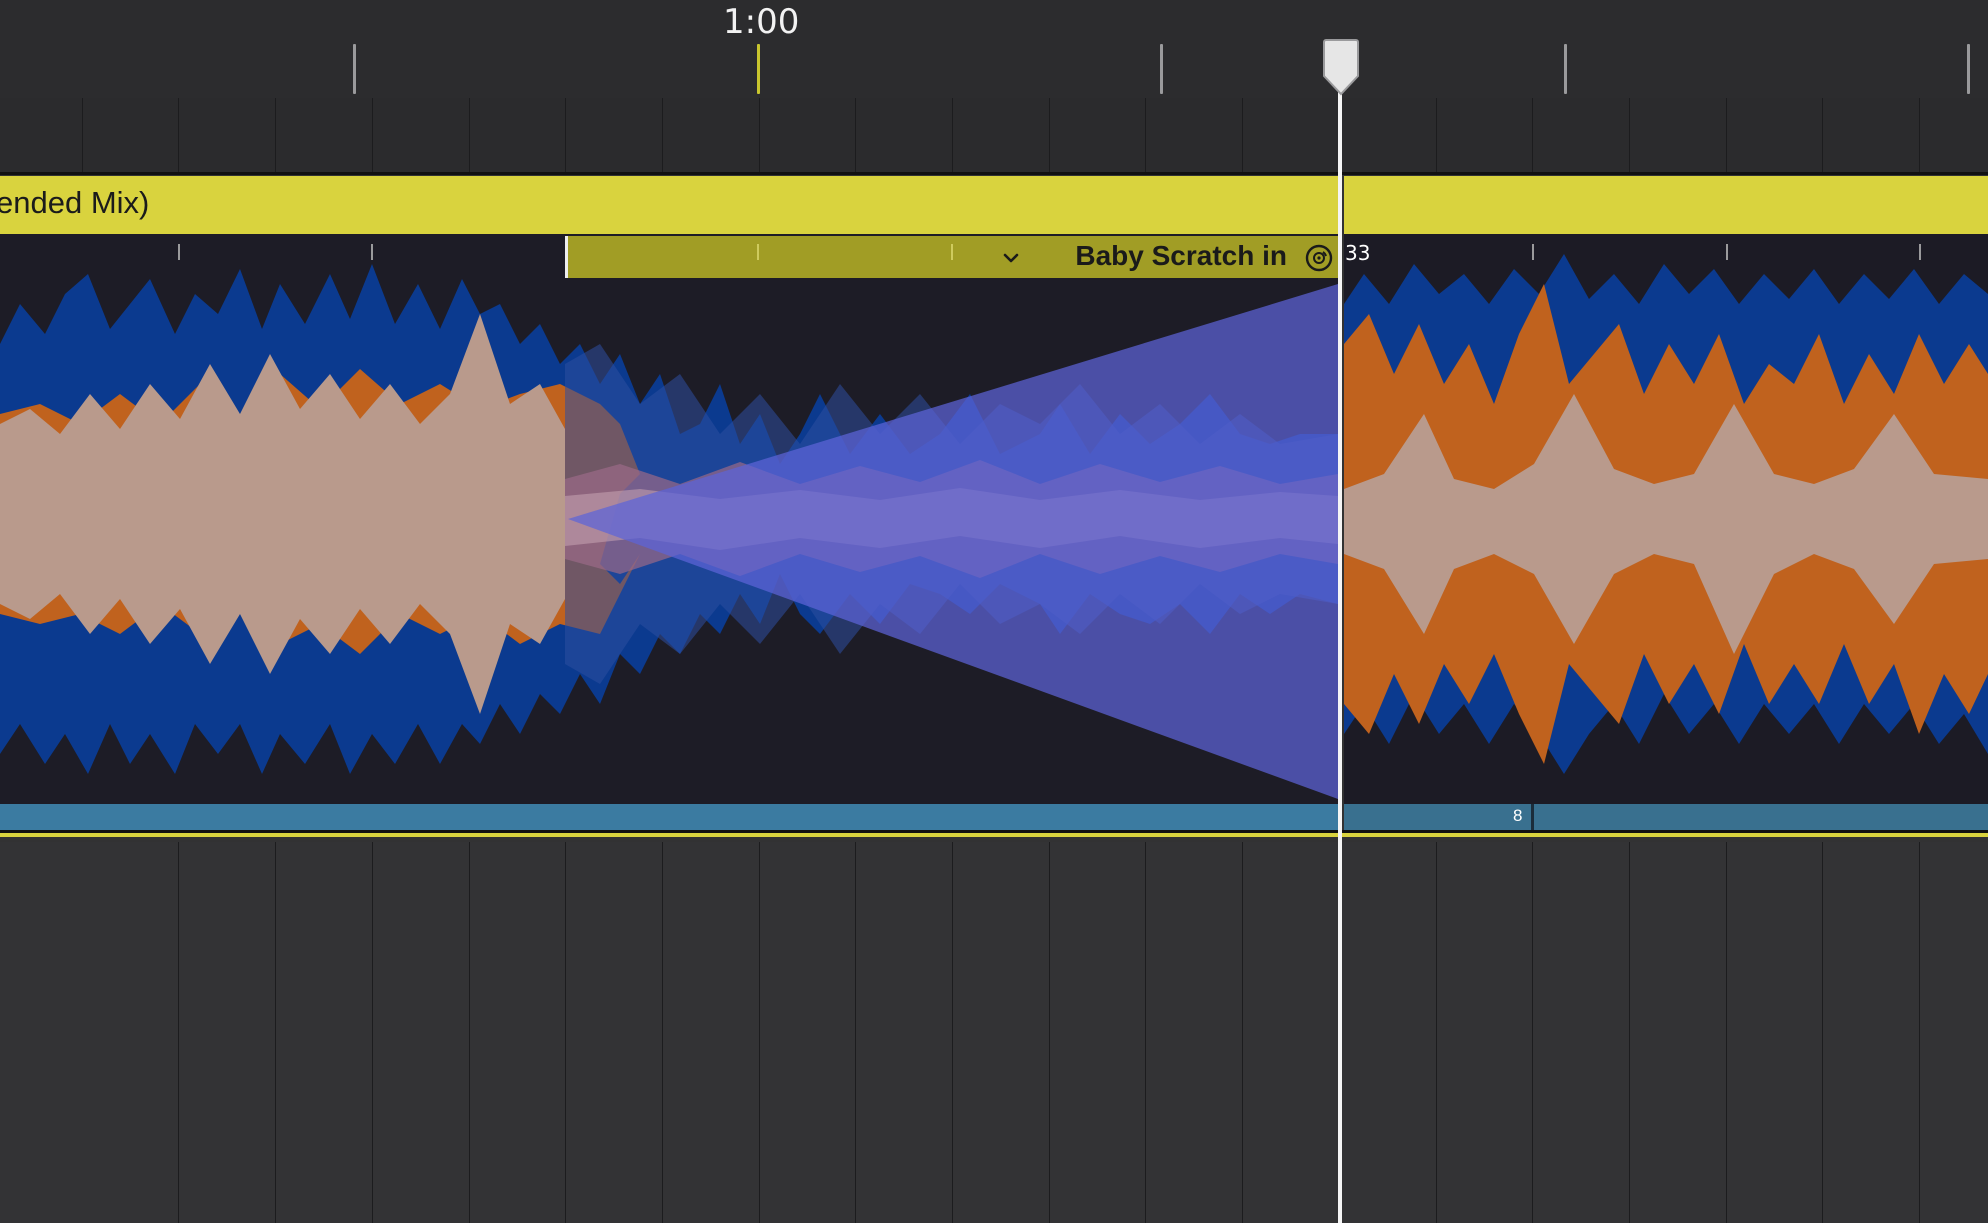 The width and height of the screenshot is (1988, 1223). What do you see at coordinates (761, 22) in the screenshot?
I see `ruler-time-label: 1:00` at bounding box center [761, 22].